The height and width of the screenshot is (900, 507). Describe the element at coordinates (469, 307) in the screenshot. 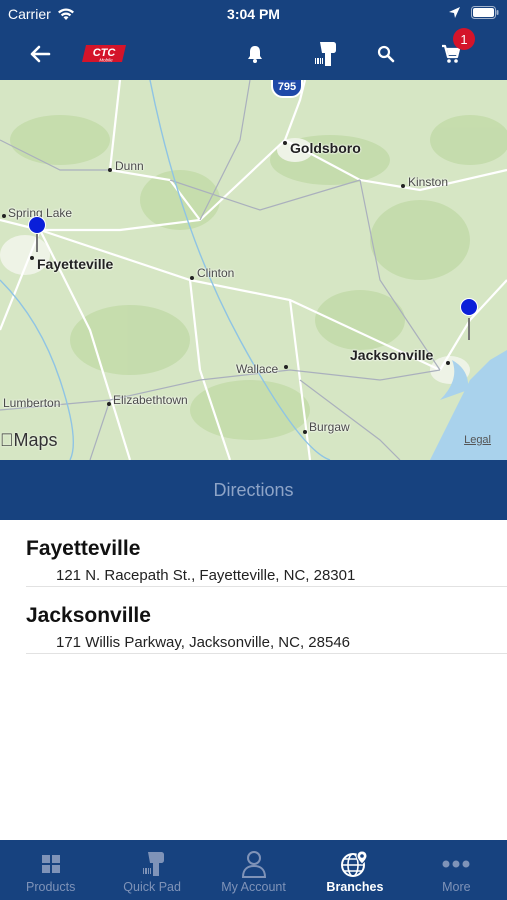

I see `branch-pin-jacksonville` at that location.